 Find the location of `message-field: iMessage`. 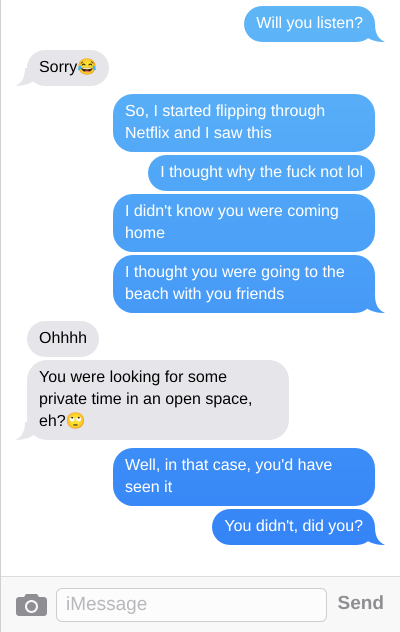

message-field: iMessage is located at coordinates (191, 605).